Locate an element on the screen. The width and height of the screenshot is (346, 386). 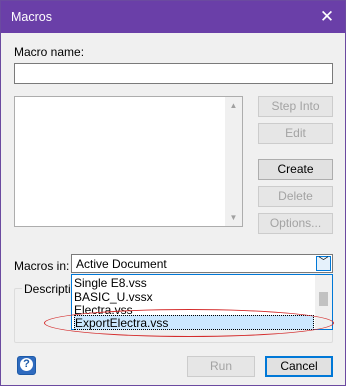
scroll-down-icon: ▼ is located at coordinates (233, 217).